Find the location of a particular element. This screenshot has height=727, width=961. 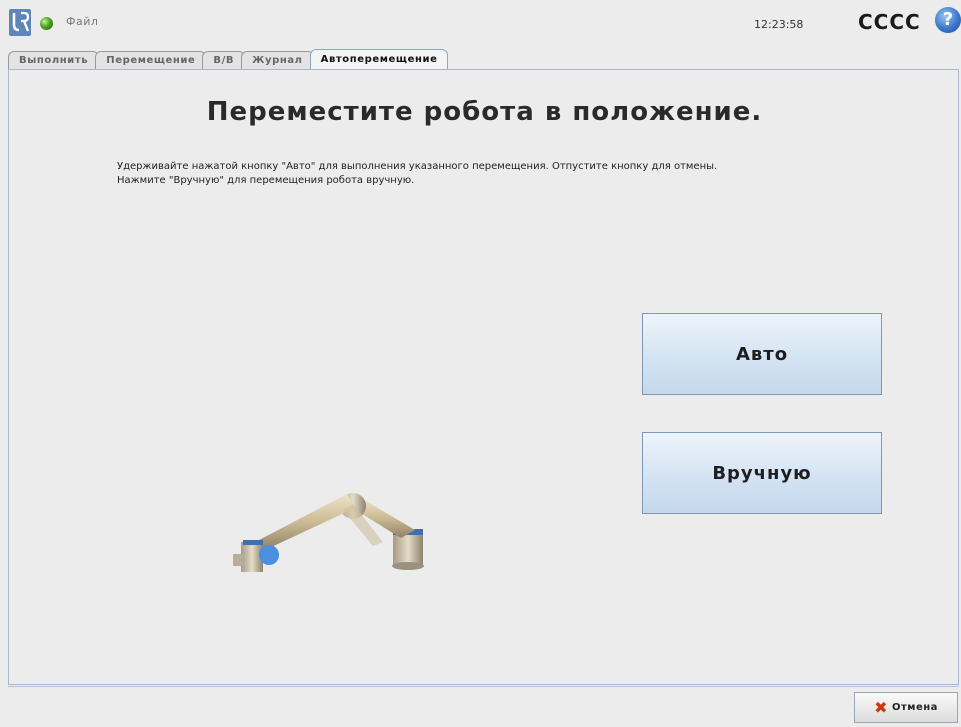

help-icon: ? is located at coordinates (948, 20).